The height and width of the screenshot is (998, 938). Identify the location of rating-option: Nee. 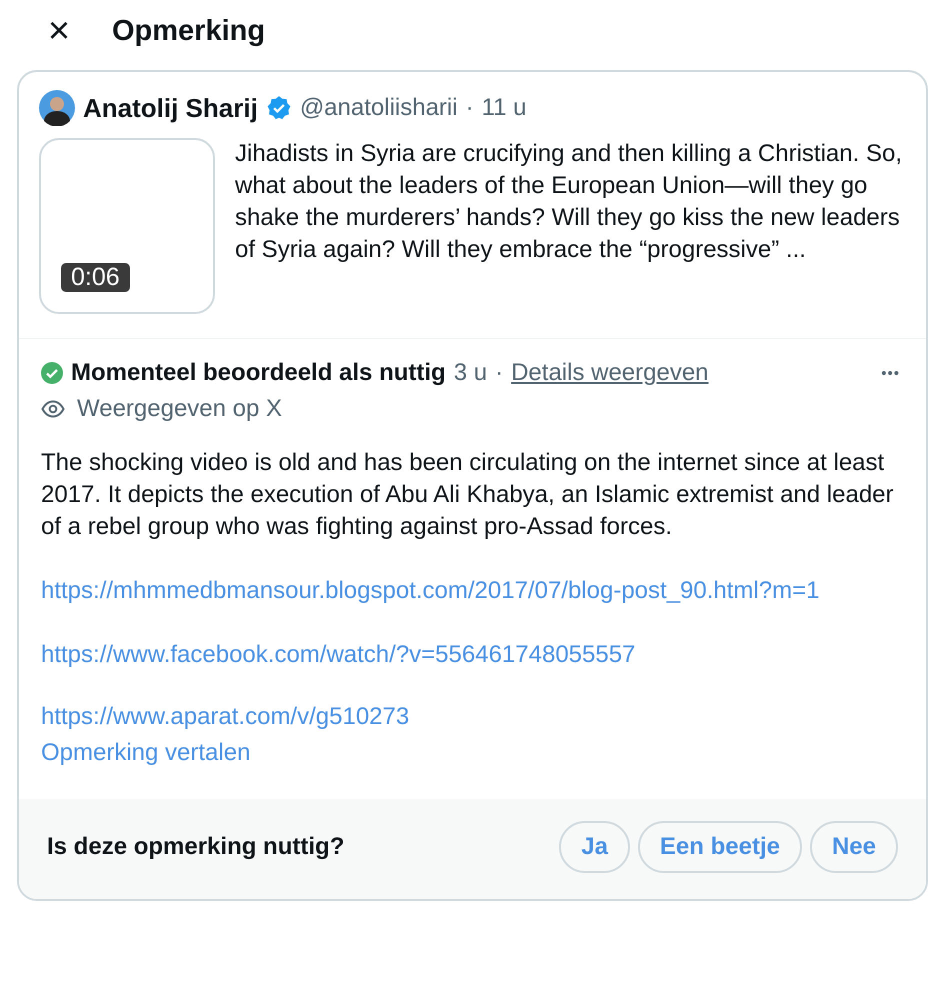
(854, 847).